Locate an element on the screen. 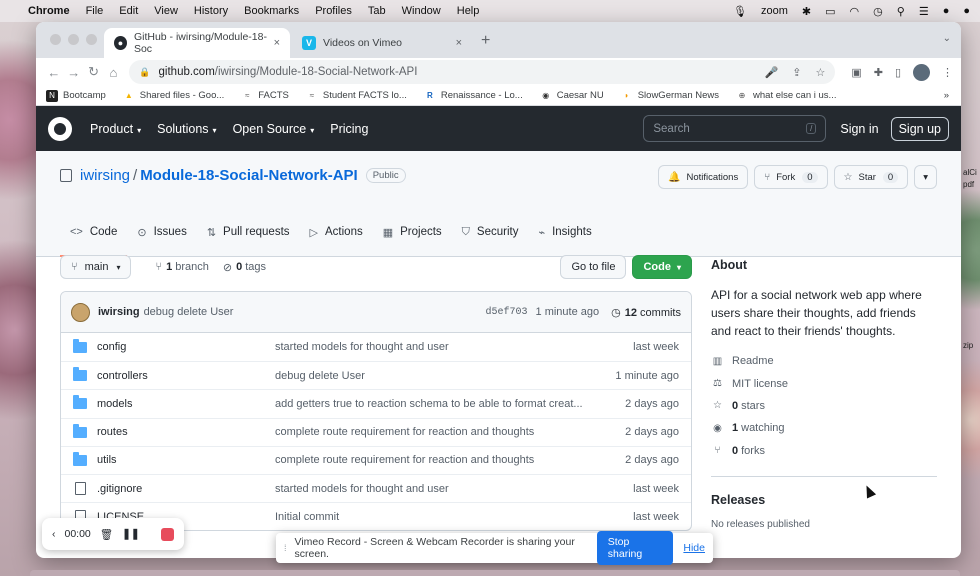 The width and height of the screenshot is (980, 576). file-name-link: models is located at coordinates (186, 404).